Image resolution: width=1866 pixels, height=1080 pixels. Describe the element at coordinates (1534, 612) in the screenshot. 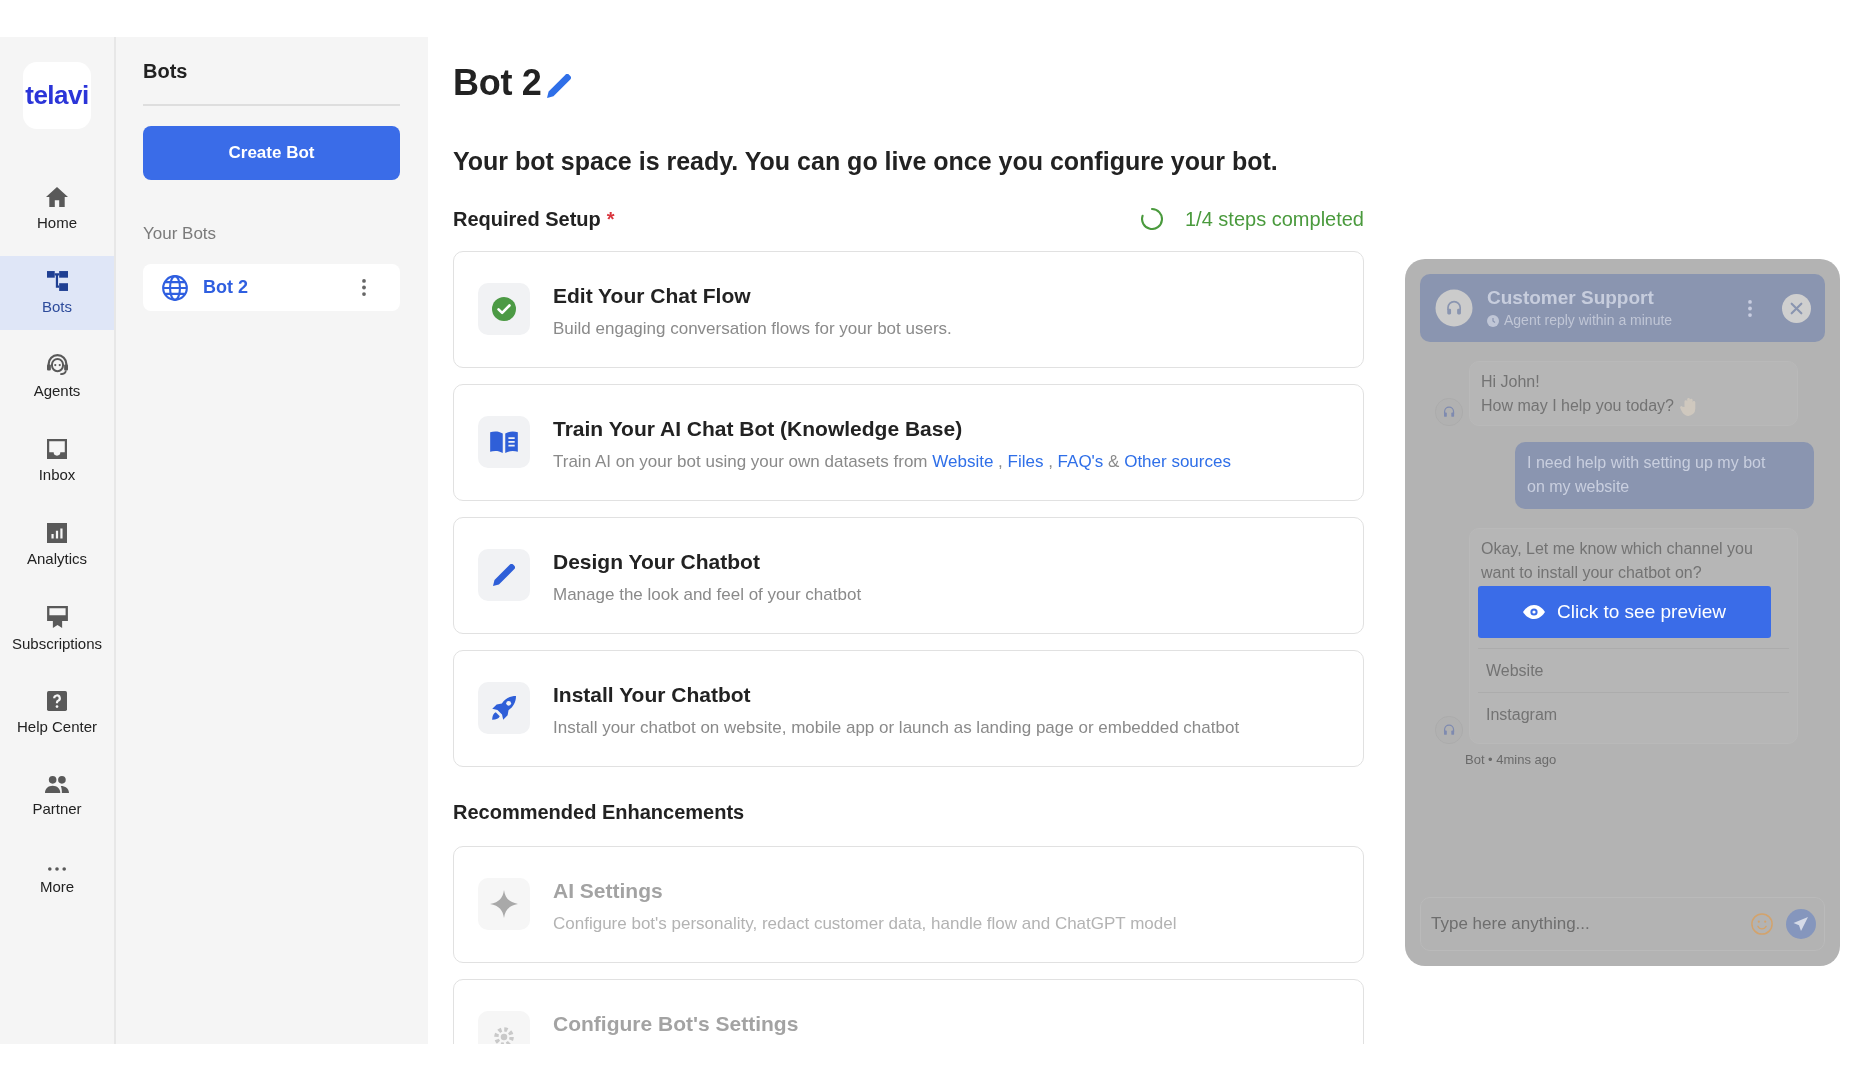

I see `eye-icon` at that location.